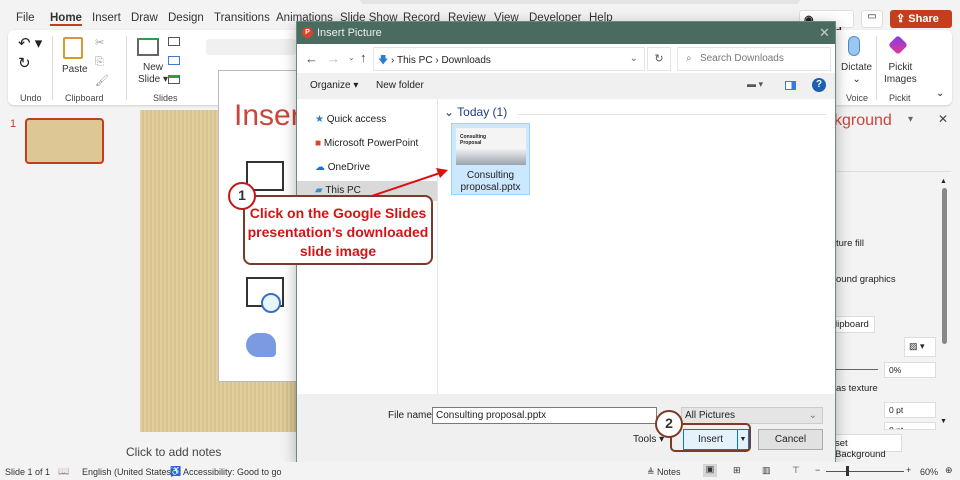 The width and height of the screenshot is (960, 480). What do you see at coordinates (232, 472) in the screenshot?
I see `accessibility-status: Accessibility: Good to go` at bounding box center [232, 472].